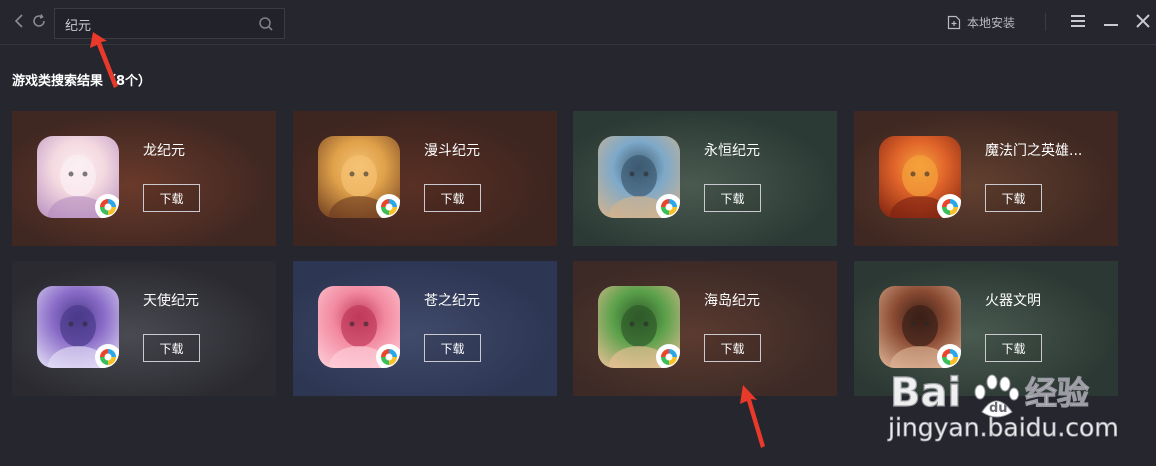  I want to click on game-name: 海岛纪元, so click(732, 301).